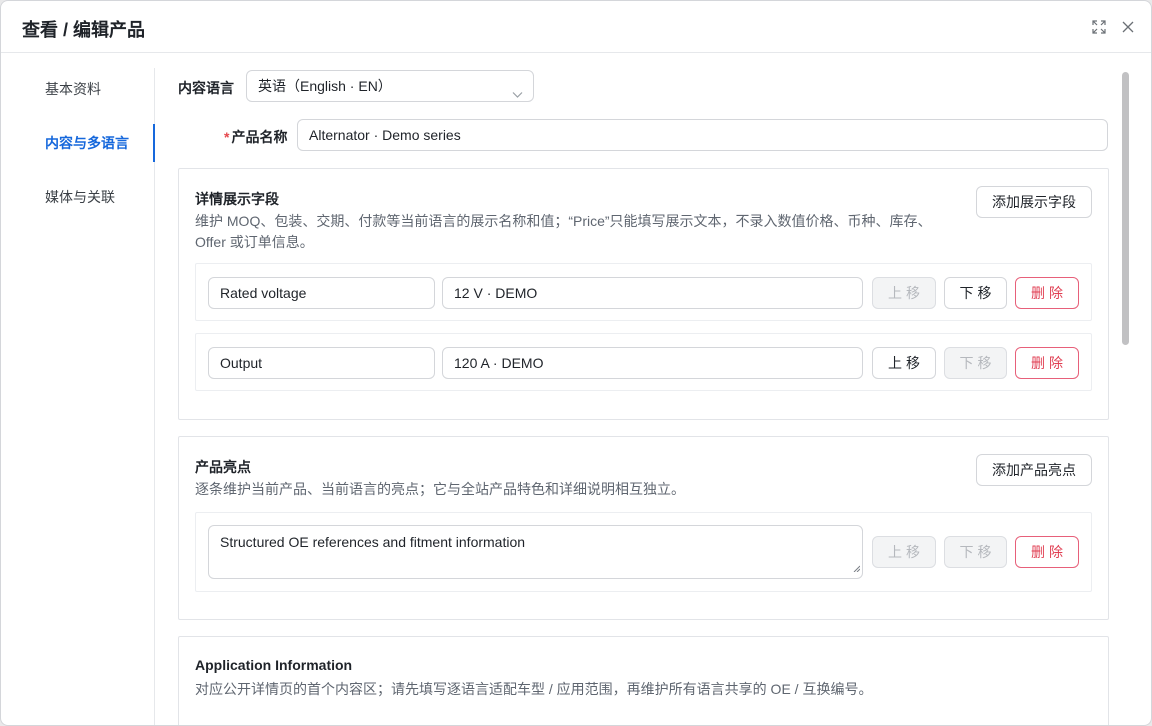 This screenshot has height=726, width=1152. I want to click on scrollbar-thumb, so click(1125, 208).